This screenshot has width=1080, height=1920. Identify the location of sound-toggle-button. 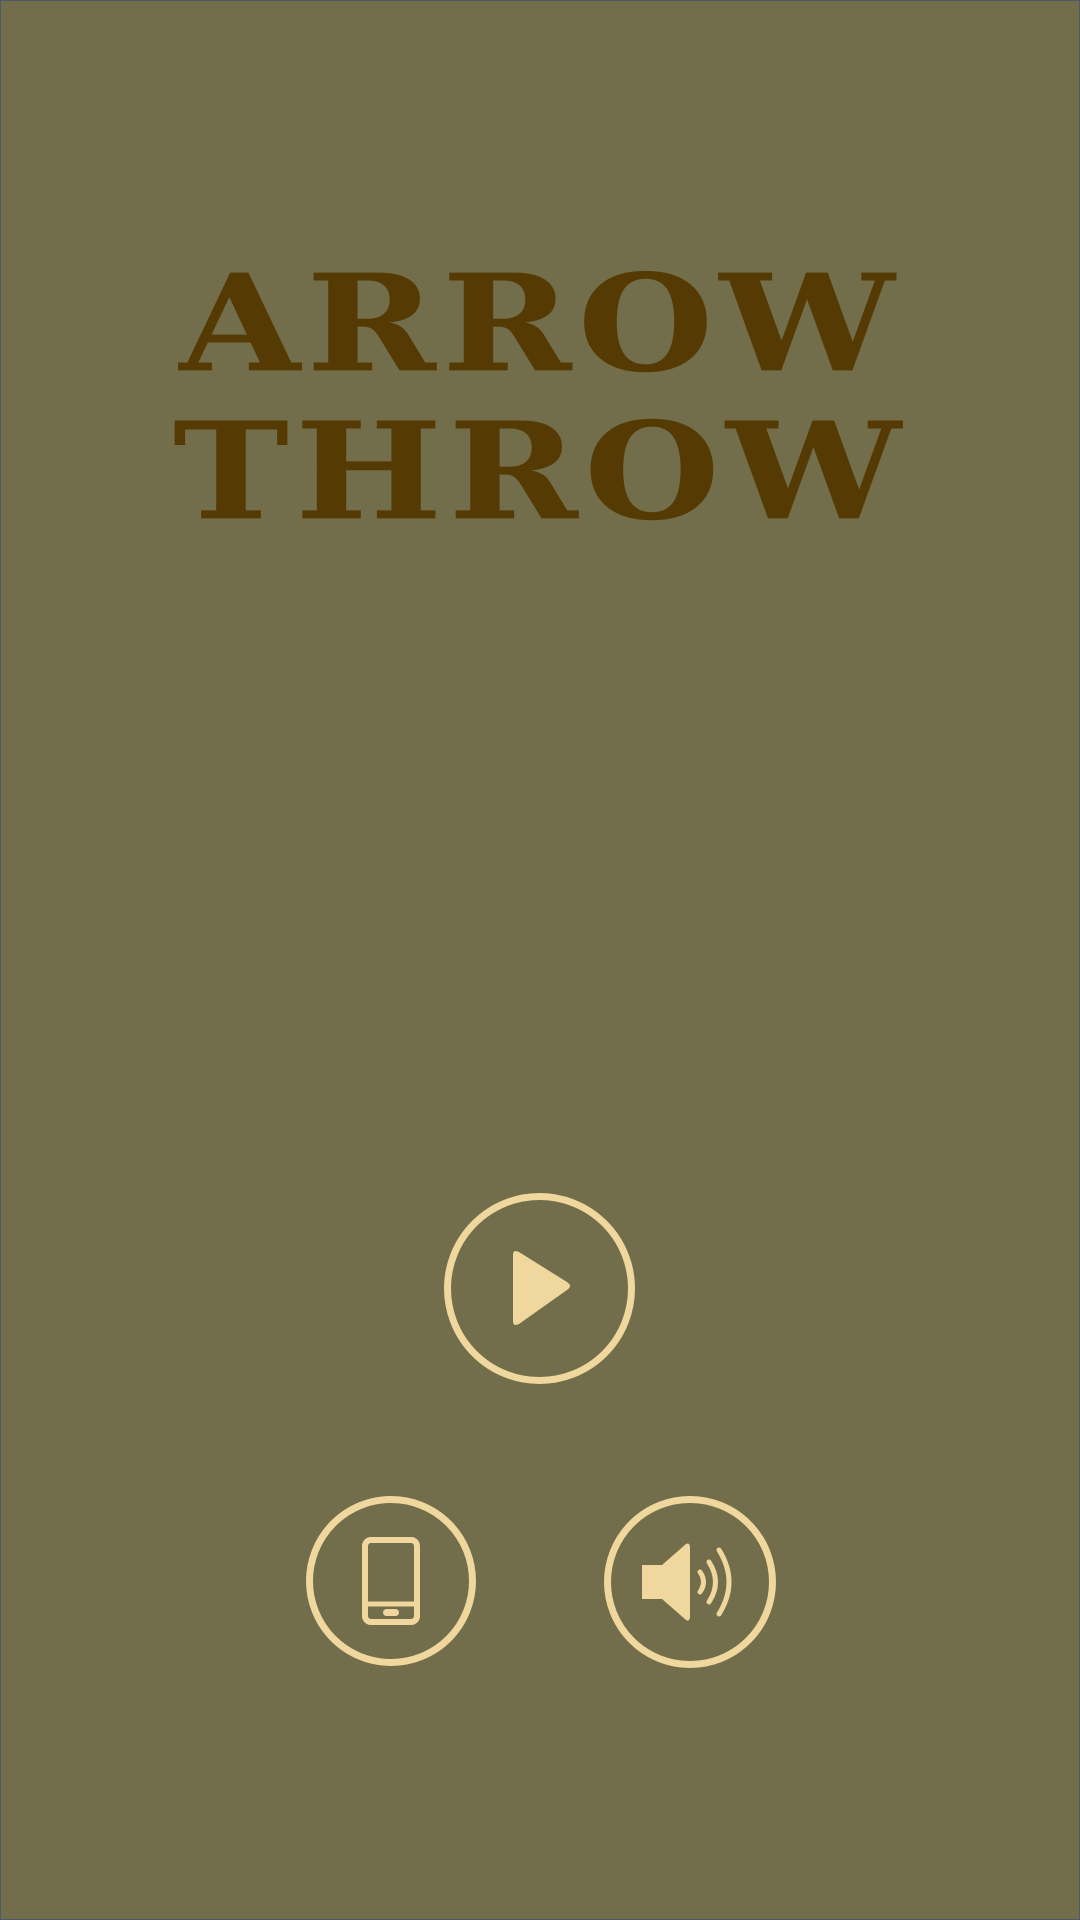
(690, 1582).